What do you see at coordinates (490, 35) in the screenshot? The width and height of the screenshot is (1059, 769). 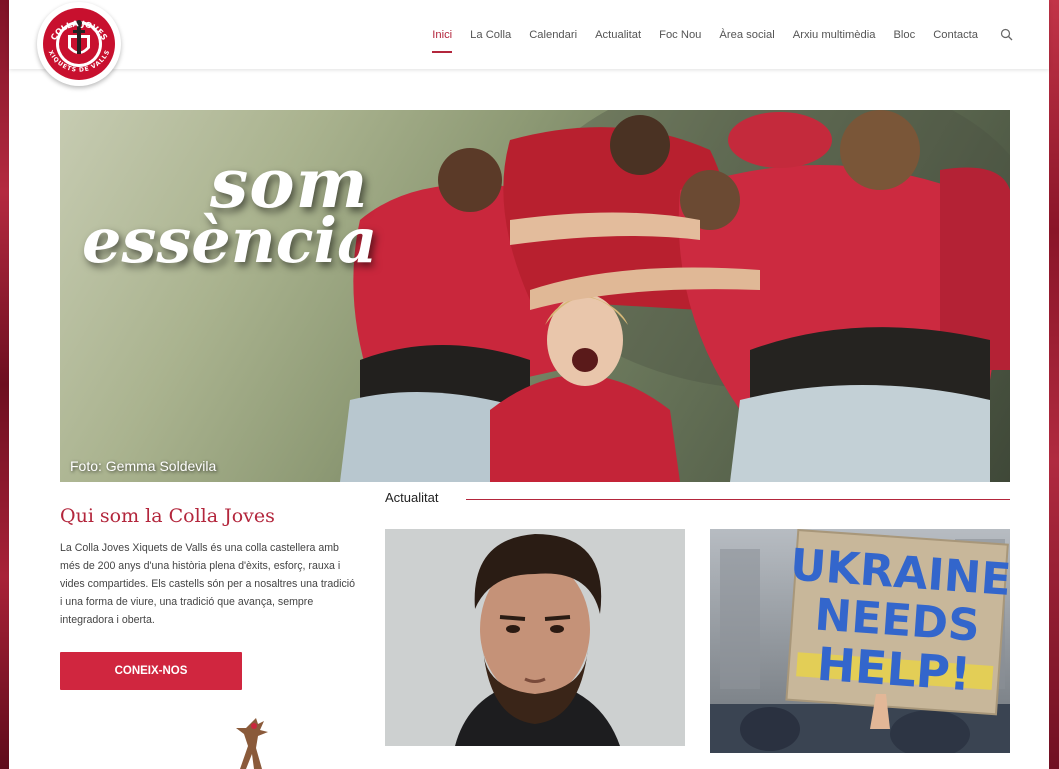 I see `nav-item-la-colla: La Colla` at bounding box center [490, 35].